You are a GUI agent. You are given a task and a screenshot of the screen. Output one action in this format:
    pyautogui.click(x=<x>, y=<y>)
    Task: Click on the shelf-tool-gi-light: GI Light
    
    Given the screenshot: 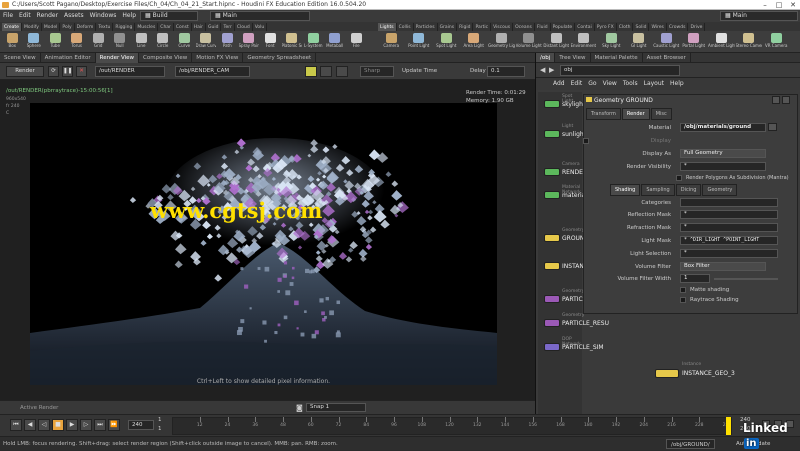 What is the action you would take?
    pyautogui.click(x=639, y=42)
    